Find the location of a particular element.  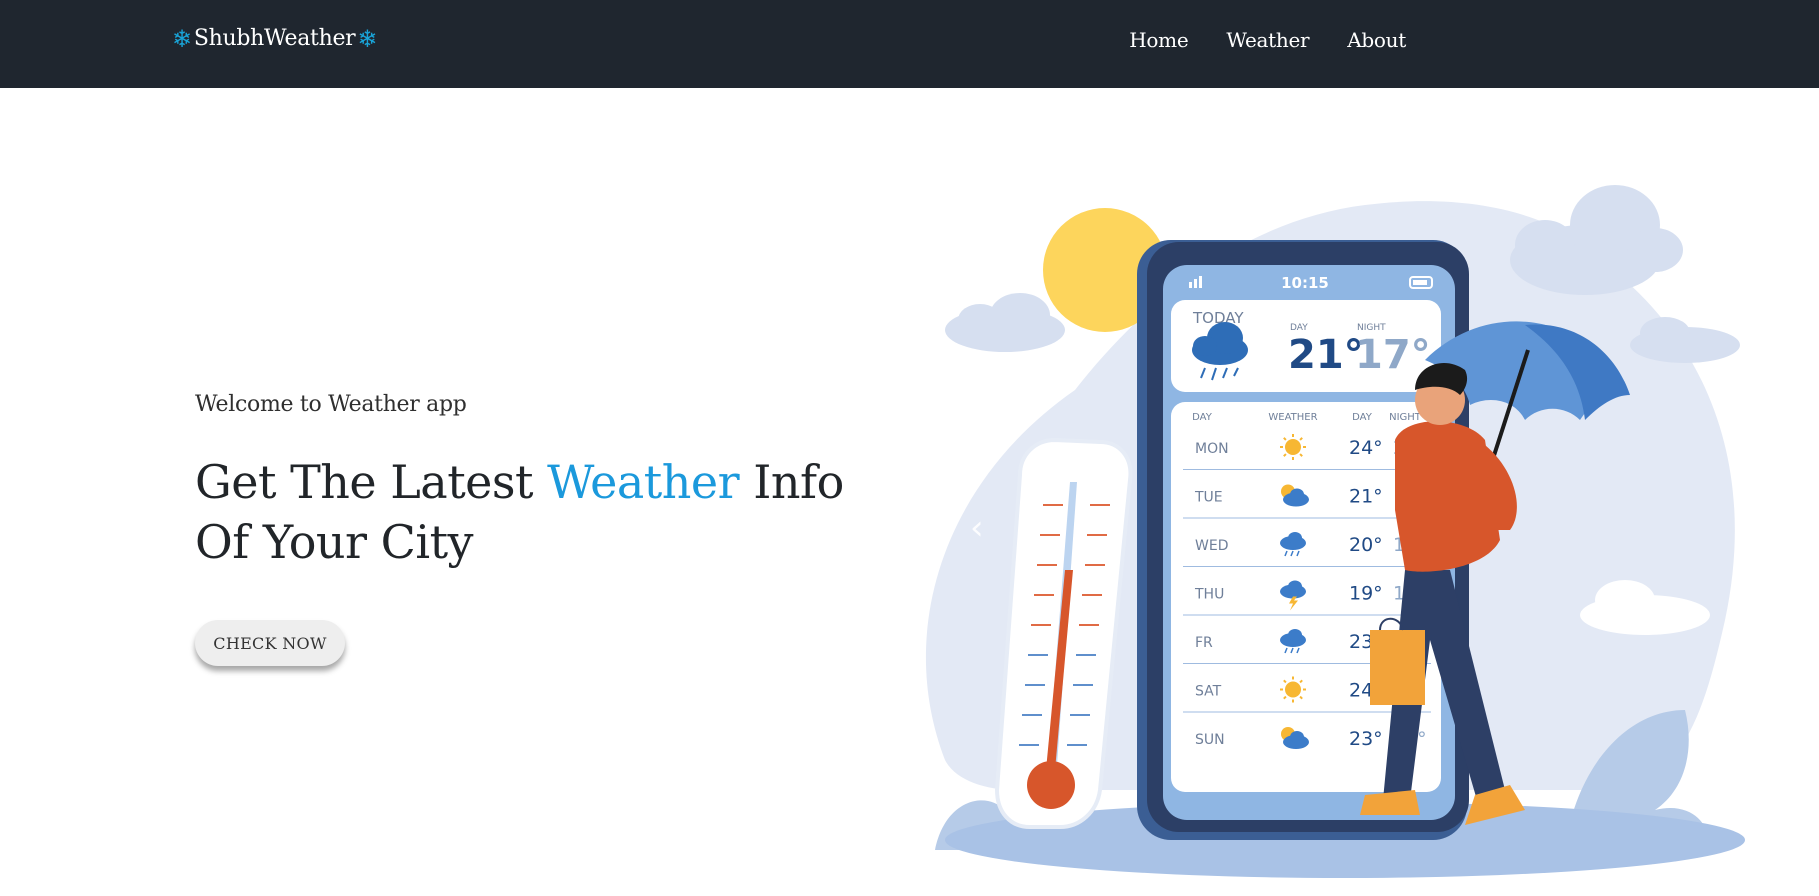

brand-link: ❄ ShubhWeather ❄ is located at coordinates (274, 38).